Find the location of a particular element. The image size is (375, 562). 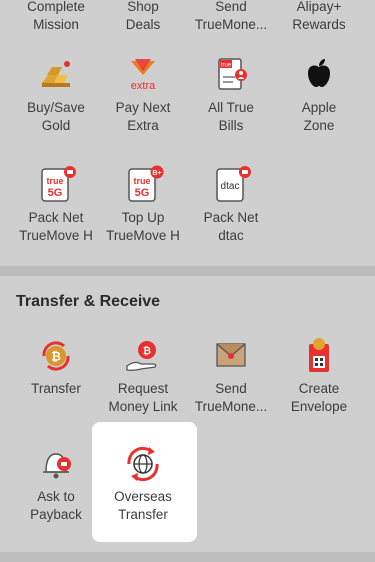

shop-deals-label: Shop Deals is located at coordinates (143, 16).